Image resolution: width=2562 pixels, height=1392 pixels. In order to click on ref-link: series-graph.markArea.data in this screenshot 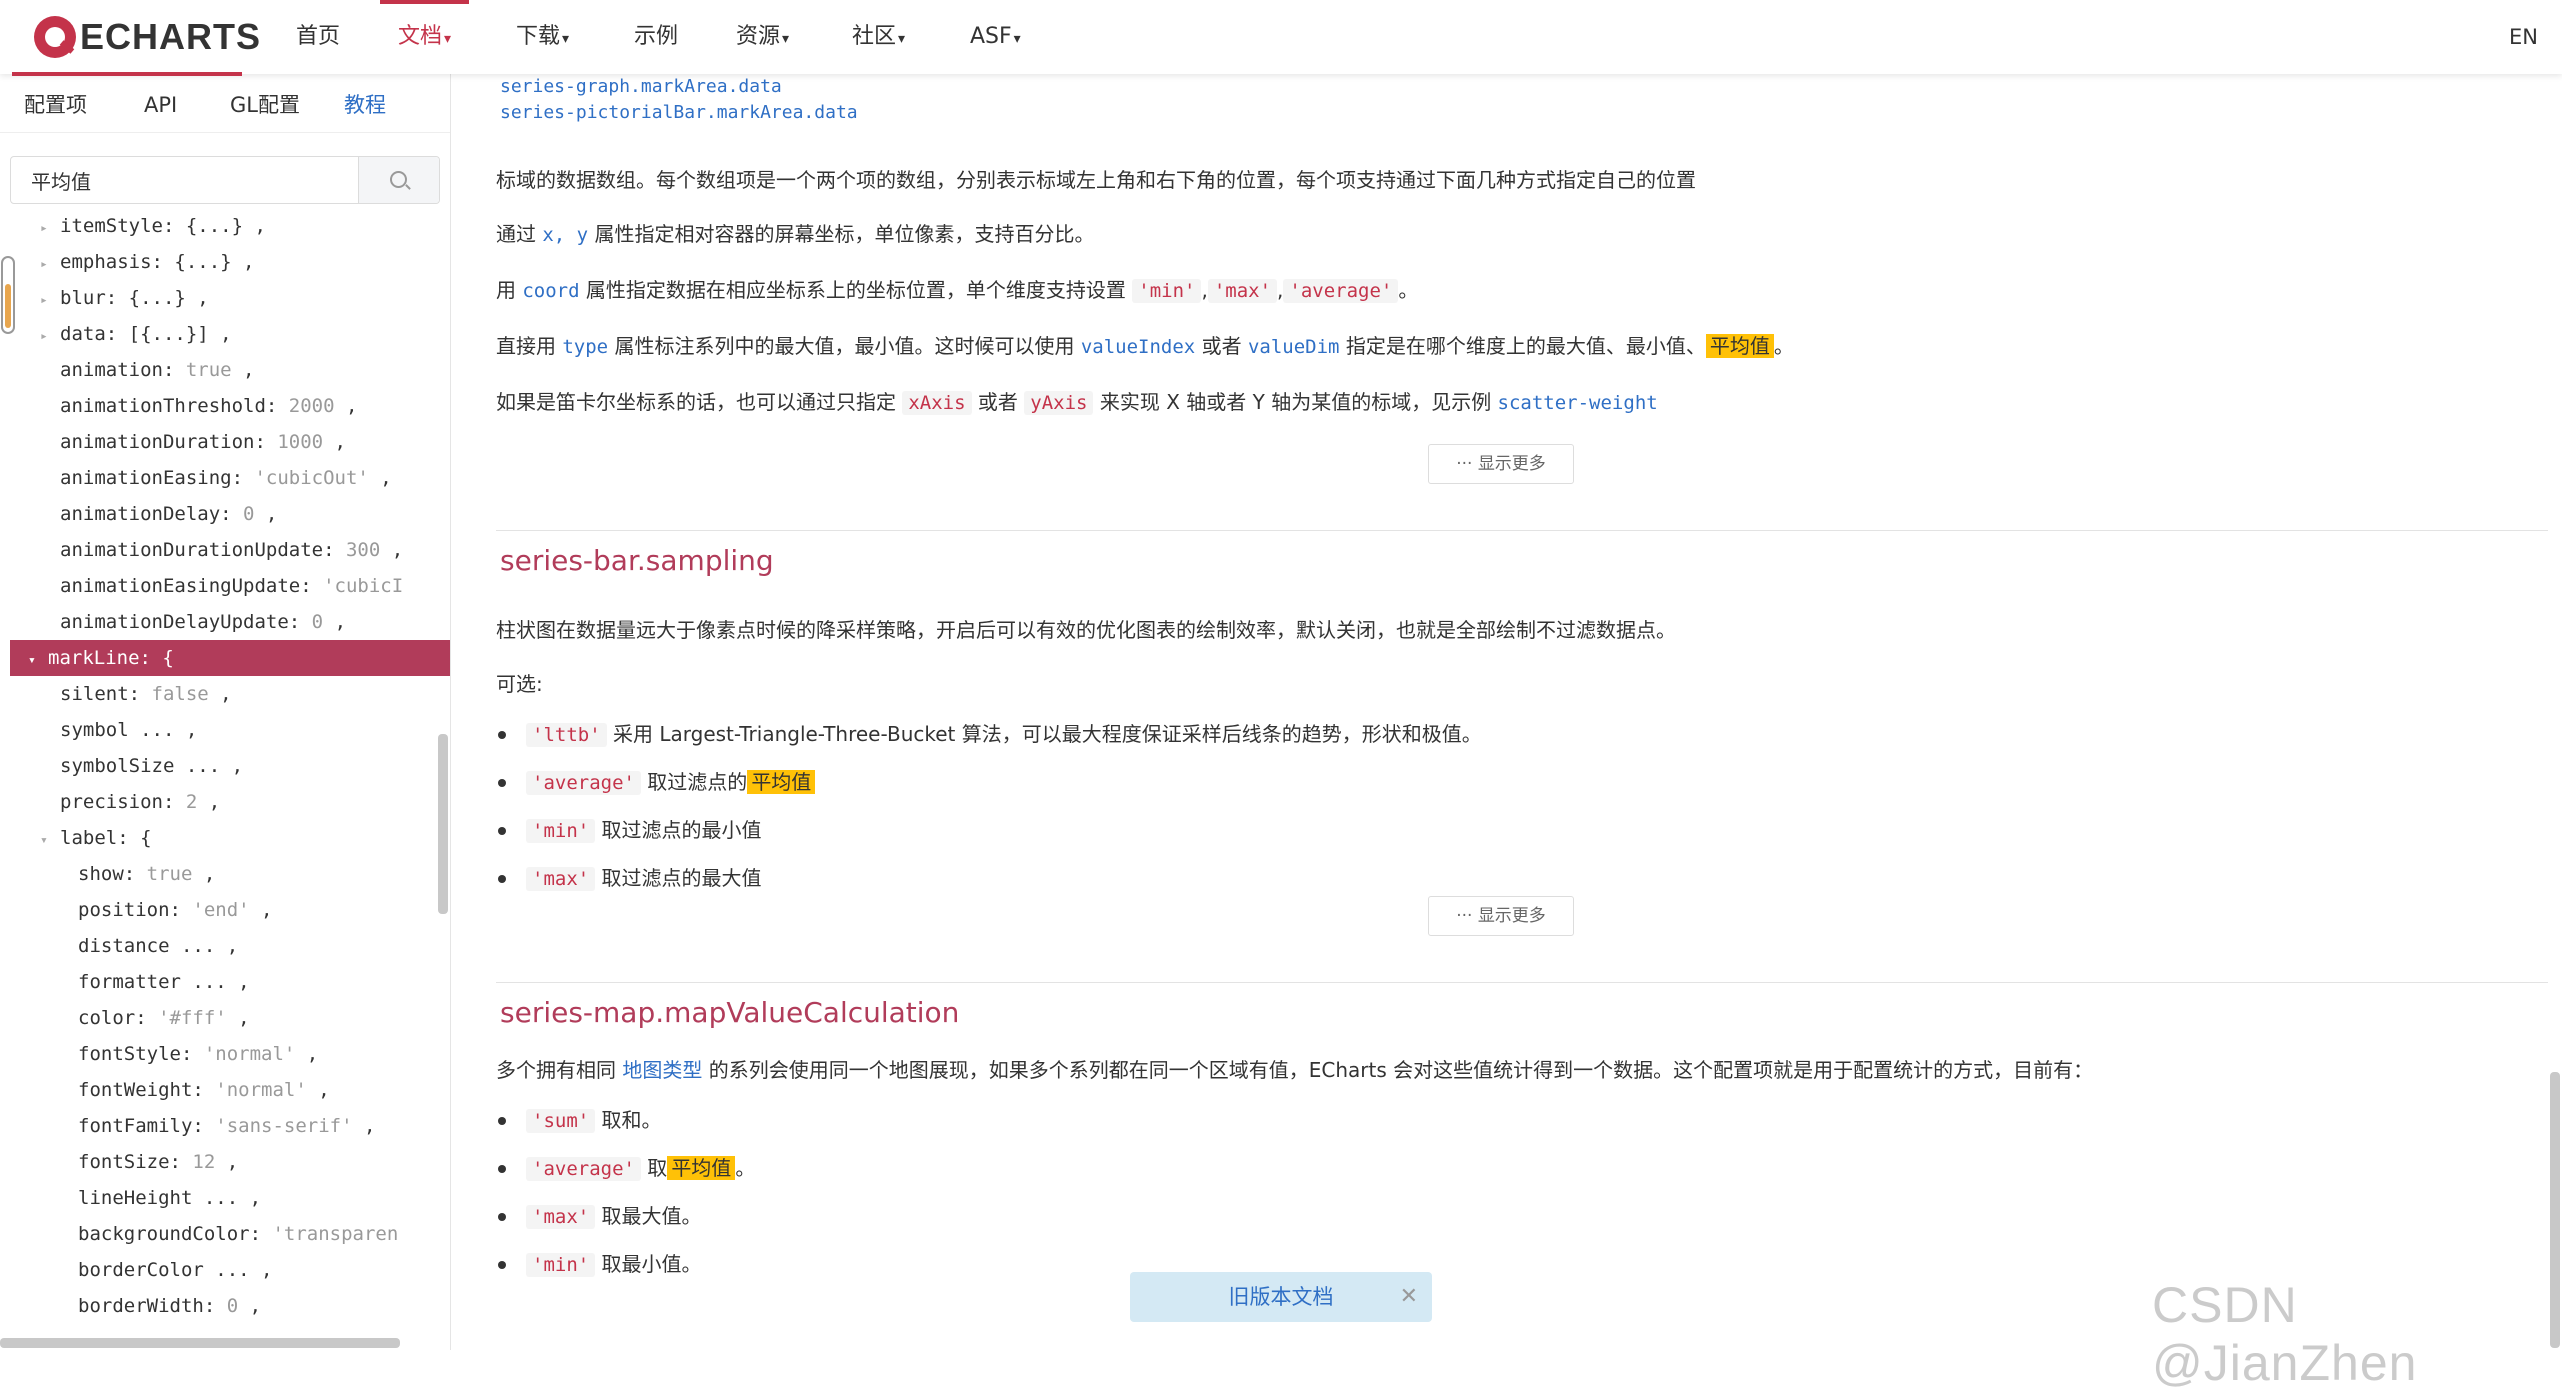, I will do `click(641, 86)`.